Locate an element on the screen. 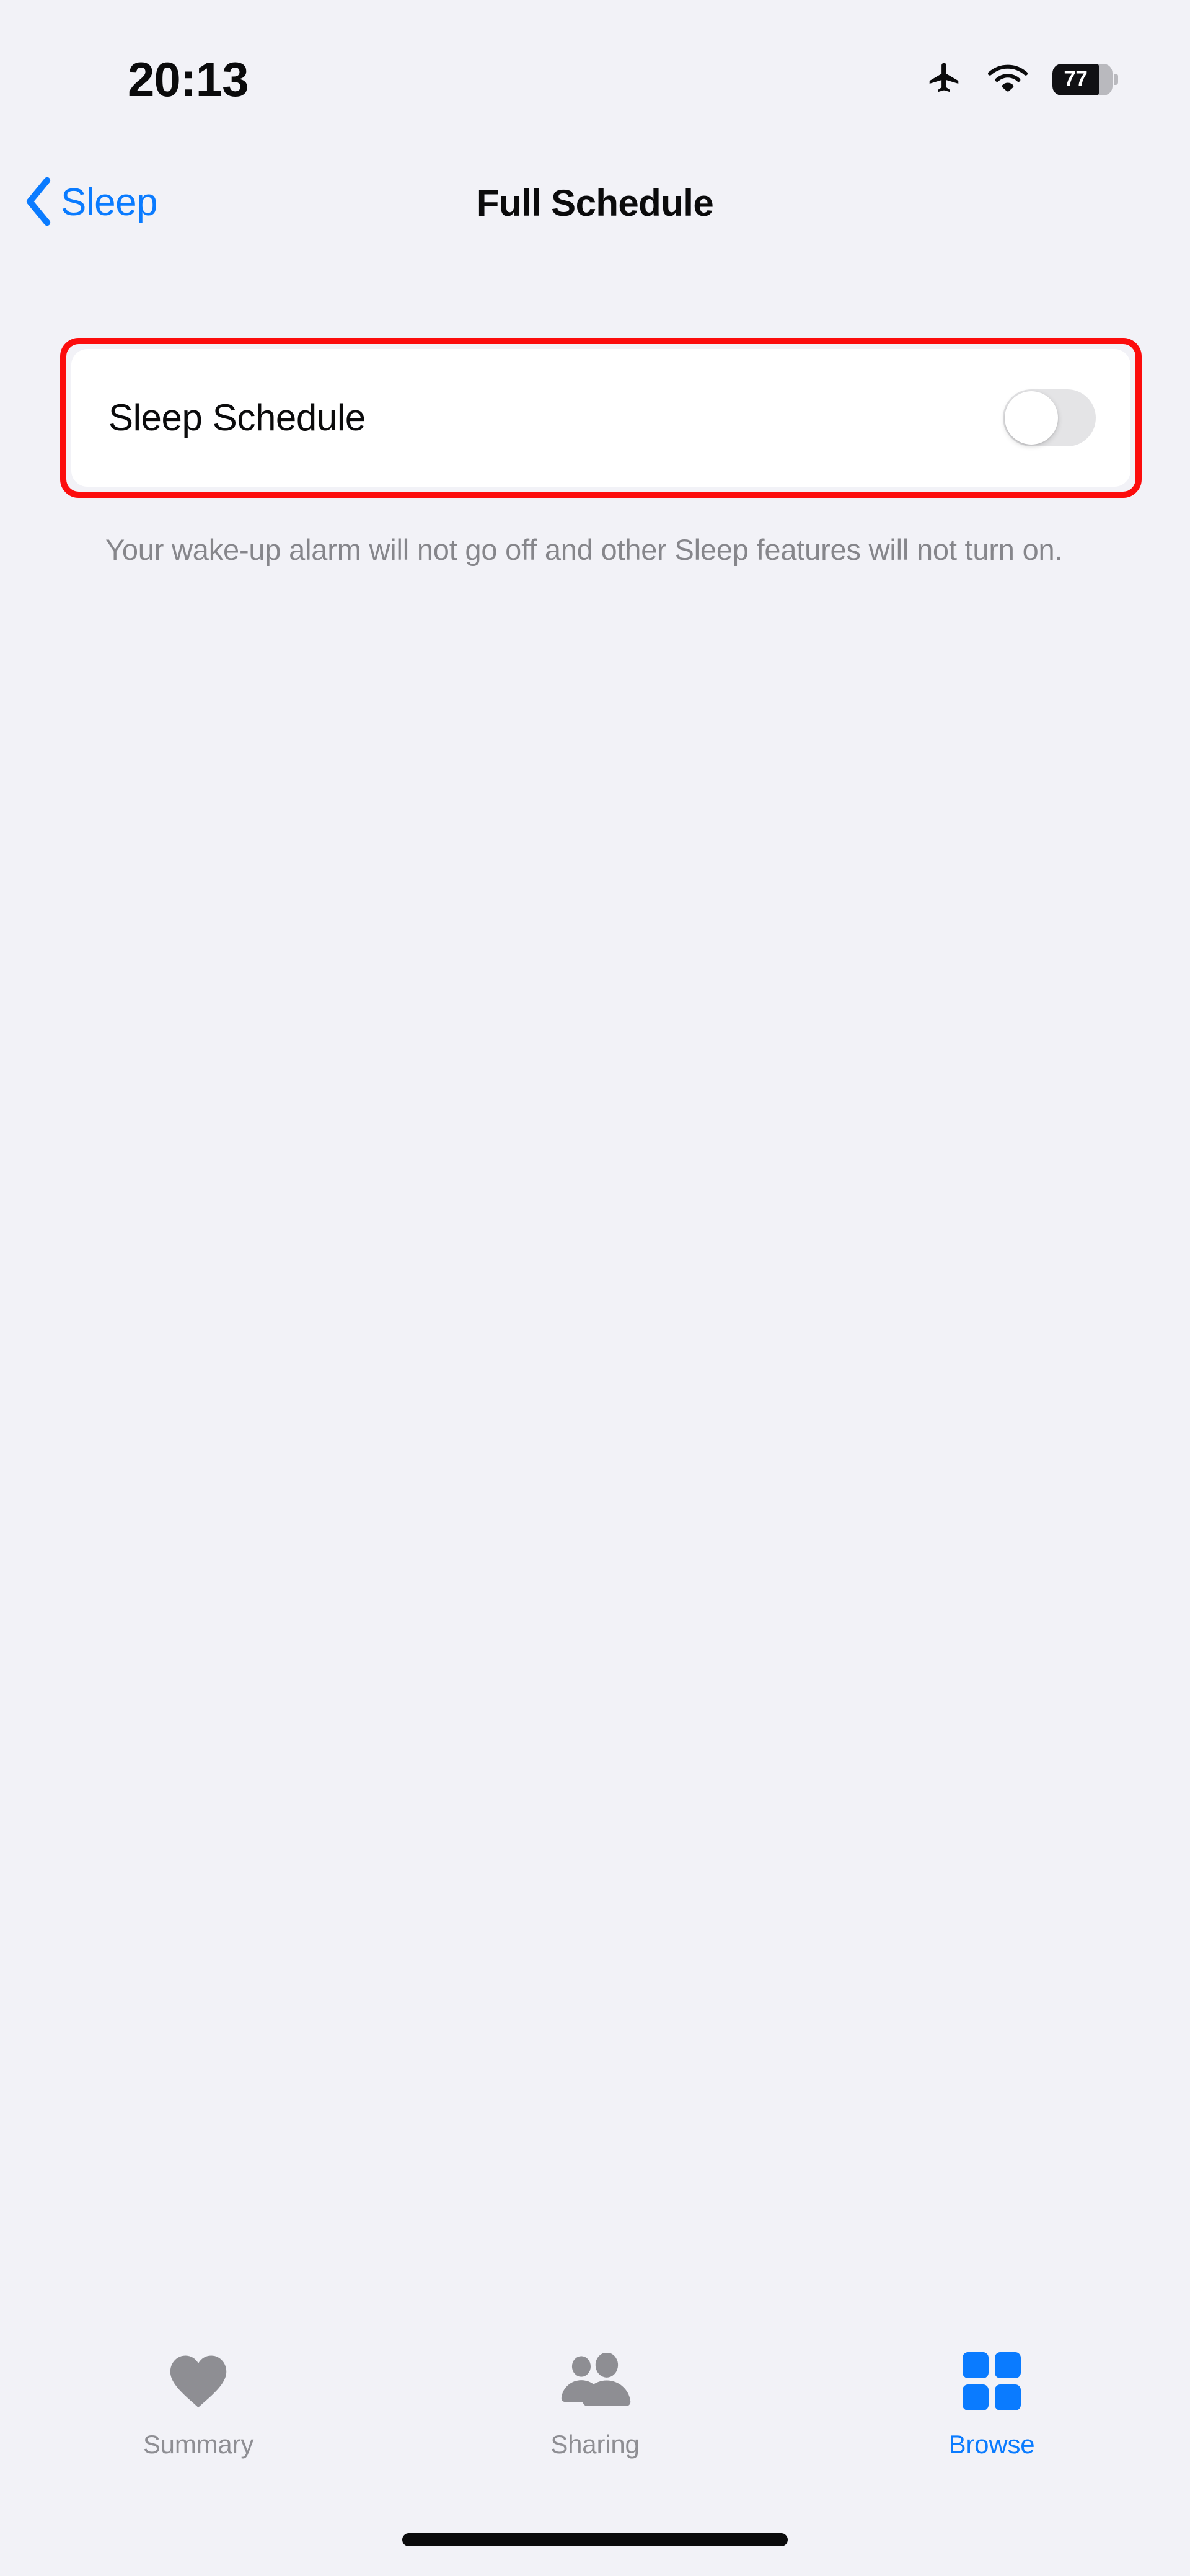  tab-summary: Summary is located at coordinates (198, 2415).